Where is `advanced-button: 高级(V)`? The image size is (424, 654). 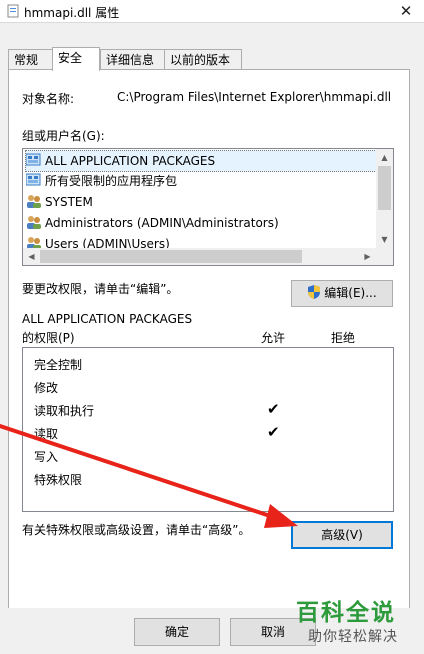 advanced-button: 高级(V) is located at coordinates (342, 535).